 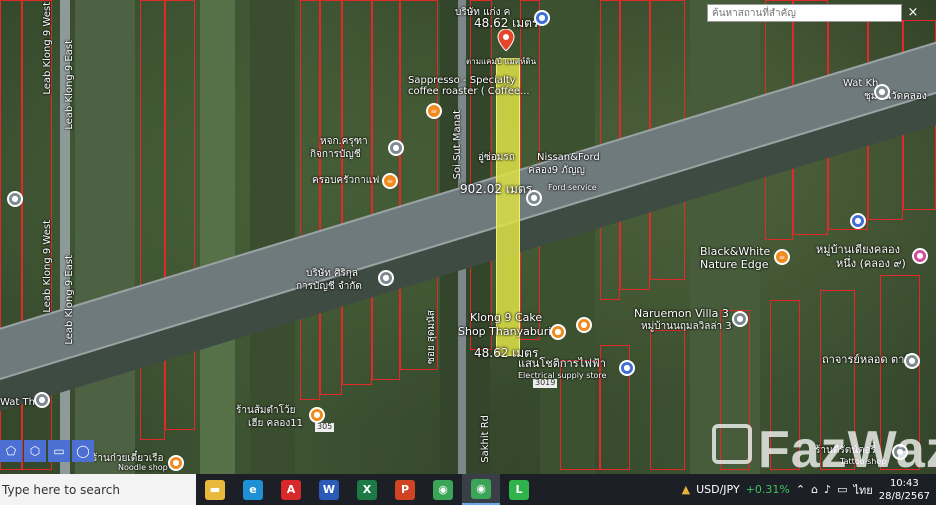 What do you see at coordinates (275, 423) in the screenshot?
I see `place-label: เฮีย คลอง11` at bounding box center [275, 423].